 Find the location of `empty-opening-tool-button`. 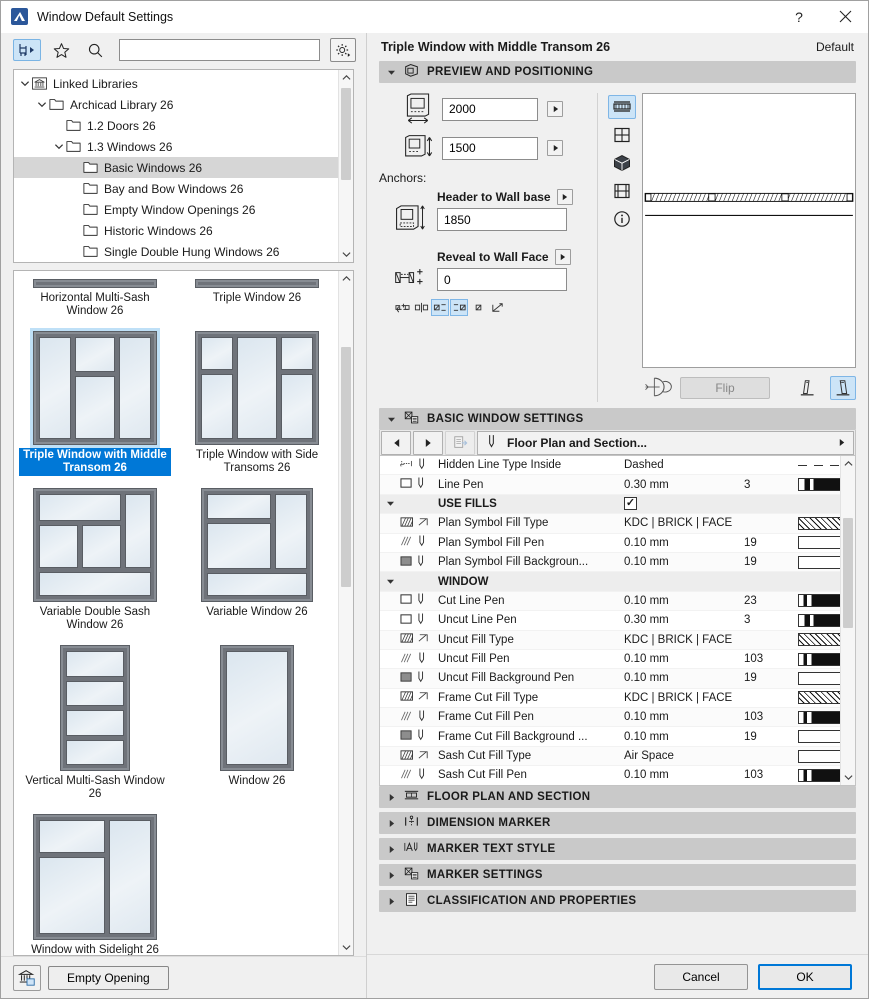

empty-opening-tool-button is located at coordinates (27, 977).